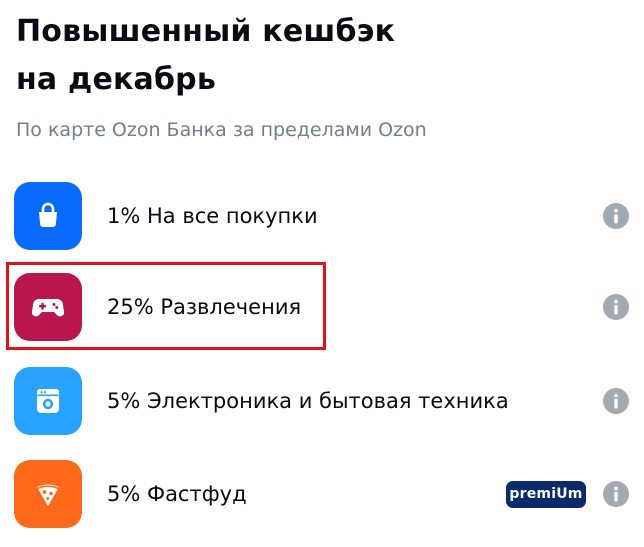  Describe the element at coordinates (308, 401) in the screenshot. I see `category-label: 5% Электроника и бытовая техника` at that location.